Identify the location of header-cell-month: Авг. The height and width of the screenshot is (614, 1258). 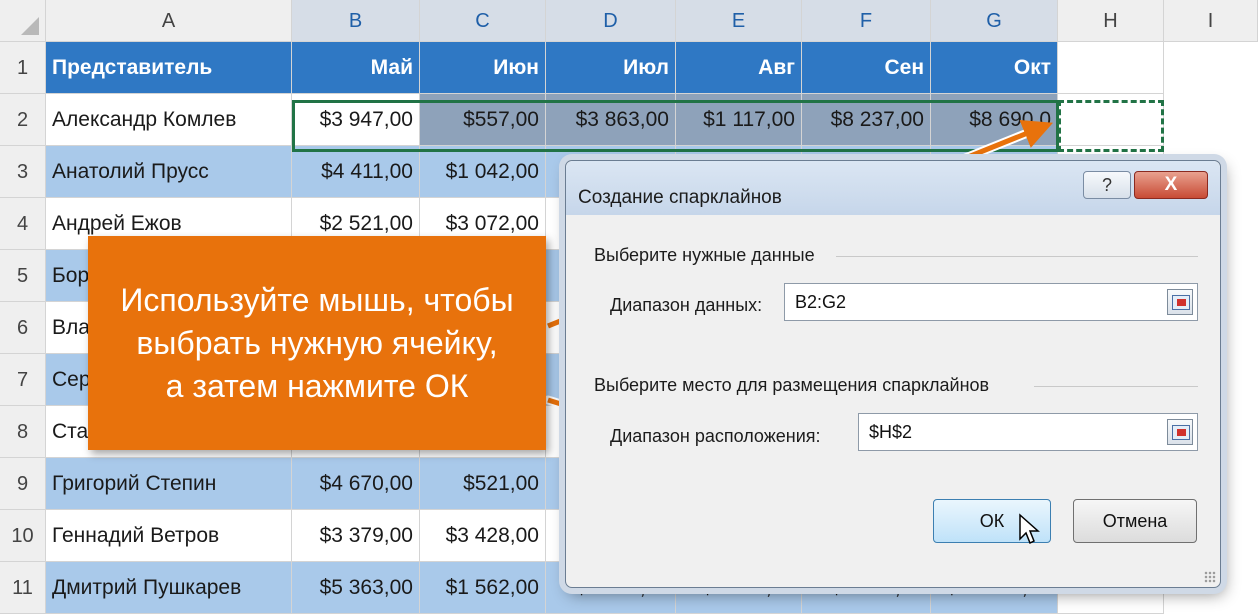
(739, 68).